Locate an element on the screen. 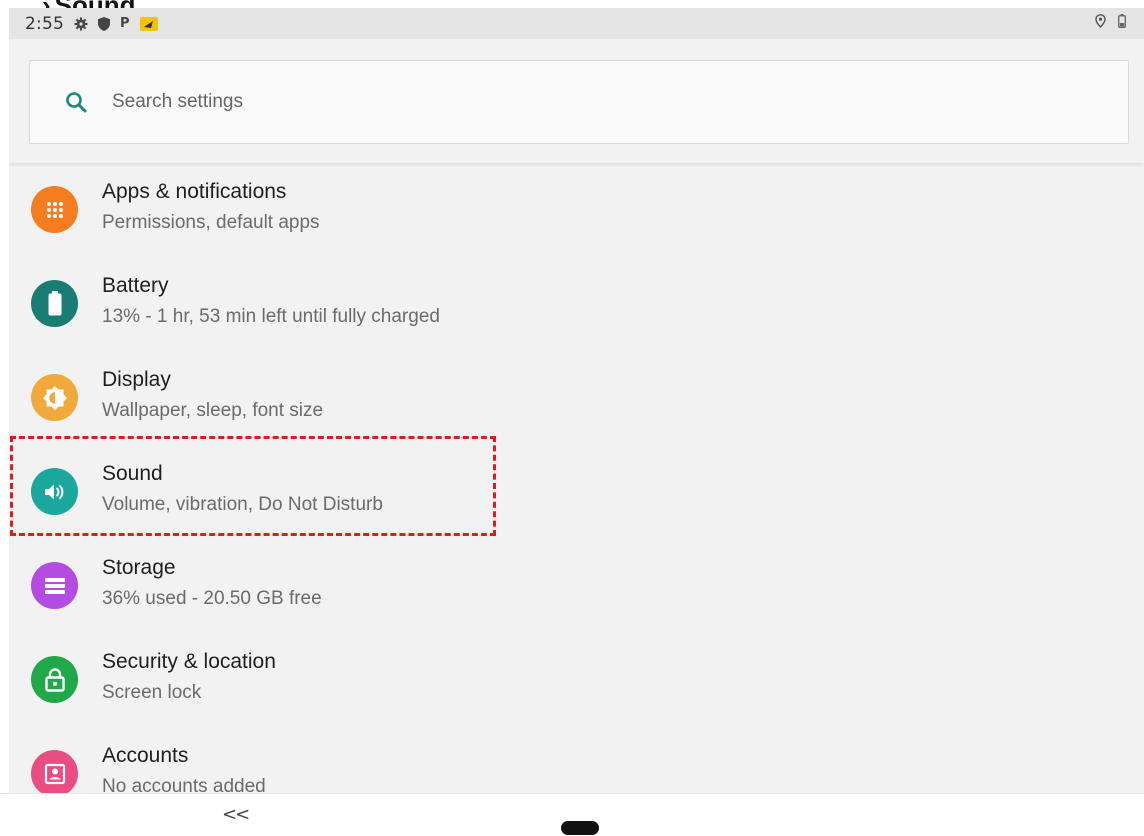 The height and width of the screenshot is (836, 1144). location-icon is located at coordinates (1100, 23).